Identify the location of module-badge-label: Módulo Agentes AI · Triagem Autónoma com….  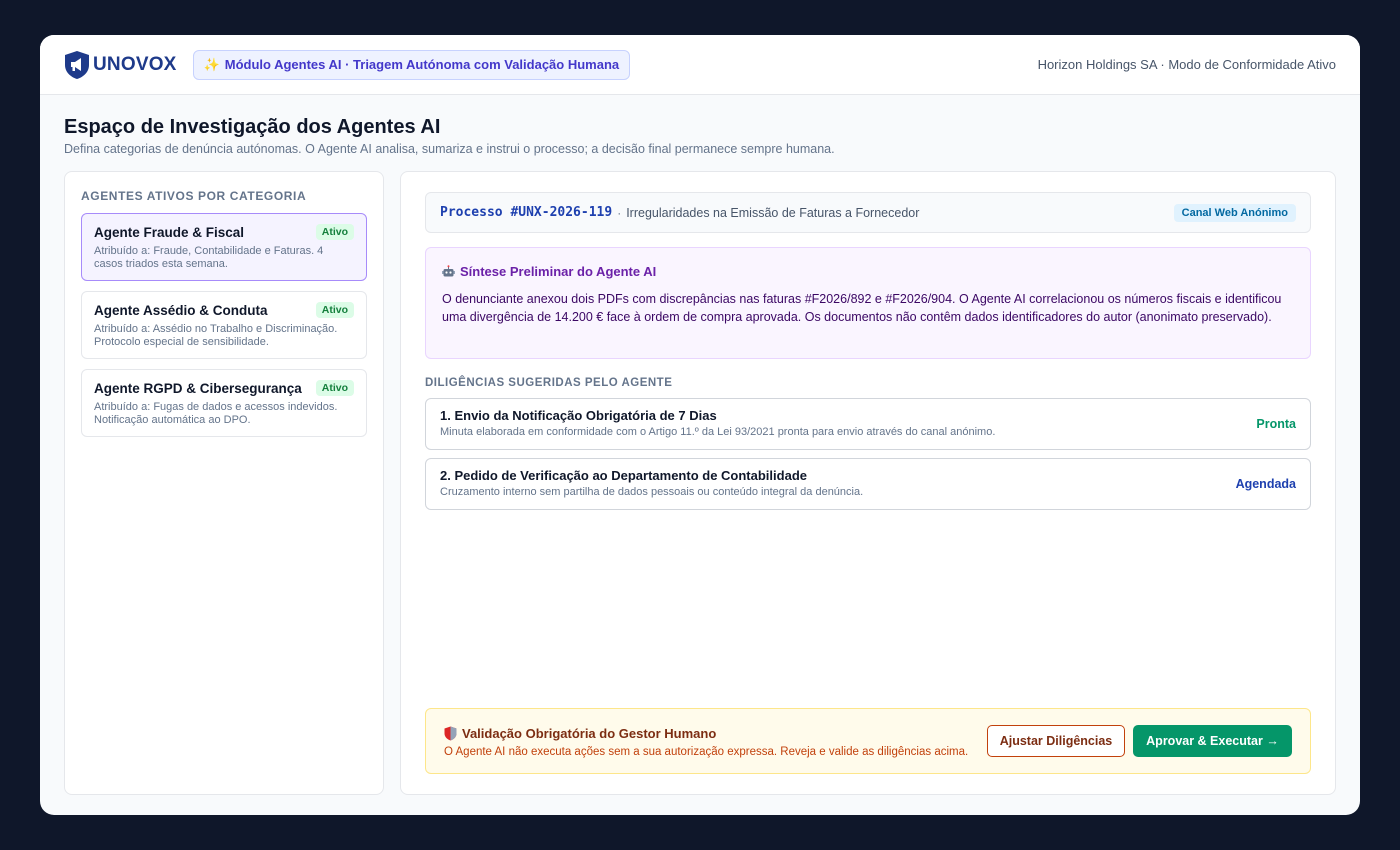
(422, 64).